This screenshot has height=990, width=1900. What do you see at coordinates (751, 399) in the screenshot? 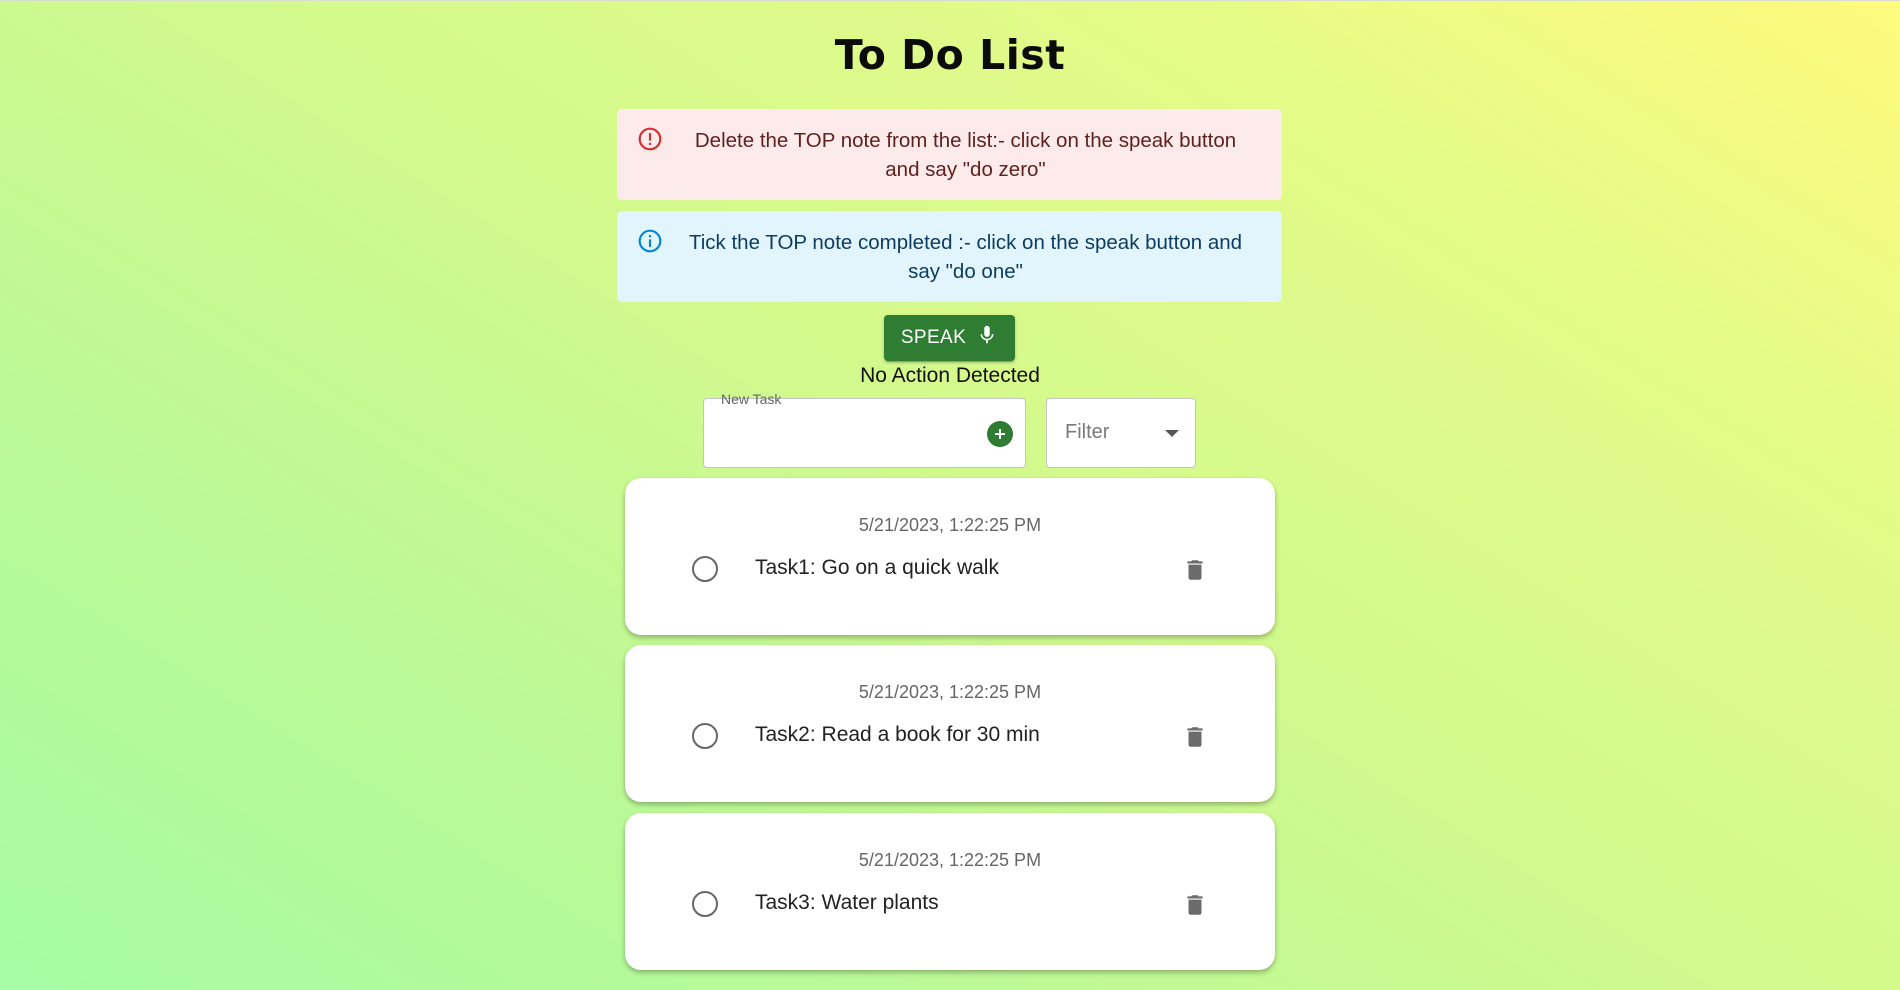
I see `new-task-label: New Task` at bounding box center [751, 399].